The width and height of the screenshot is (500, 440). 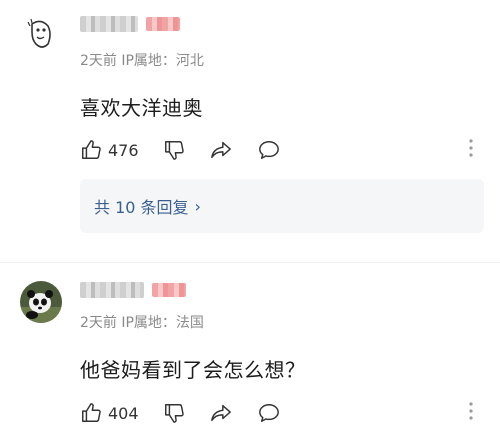 I want to click on view-replies-button: 共 10 条回复 ›, so click(x=282, y=206).